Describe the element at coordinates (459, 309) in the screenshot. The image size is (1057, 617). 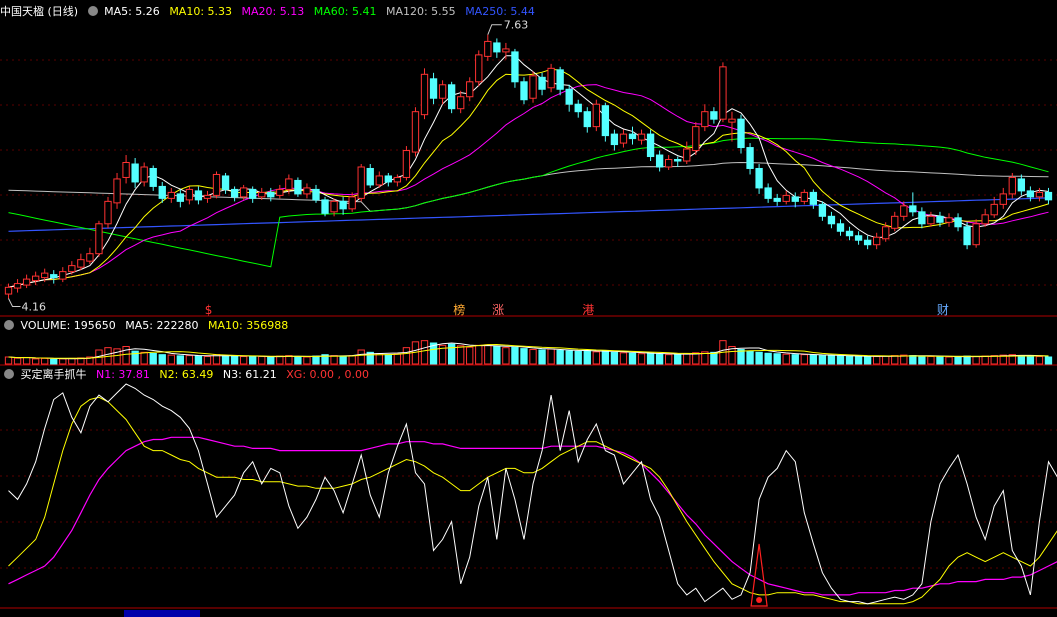
I see `event-label: 榜` at that location.